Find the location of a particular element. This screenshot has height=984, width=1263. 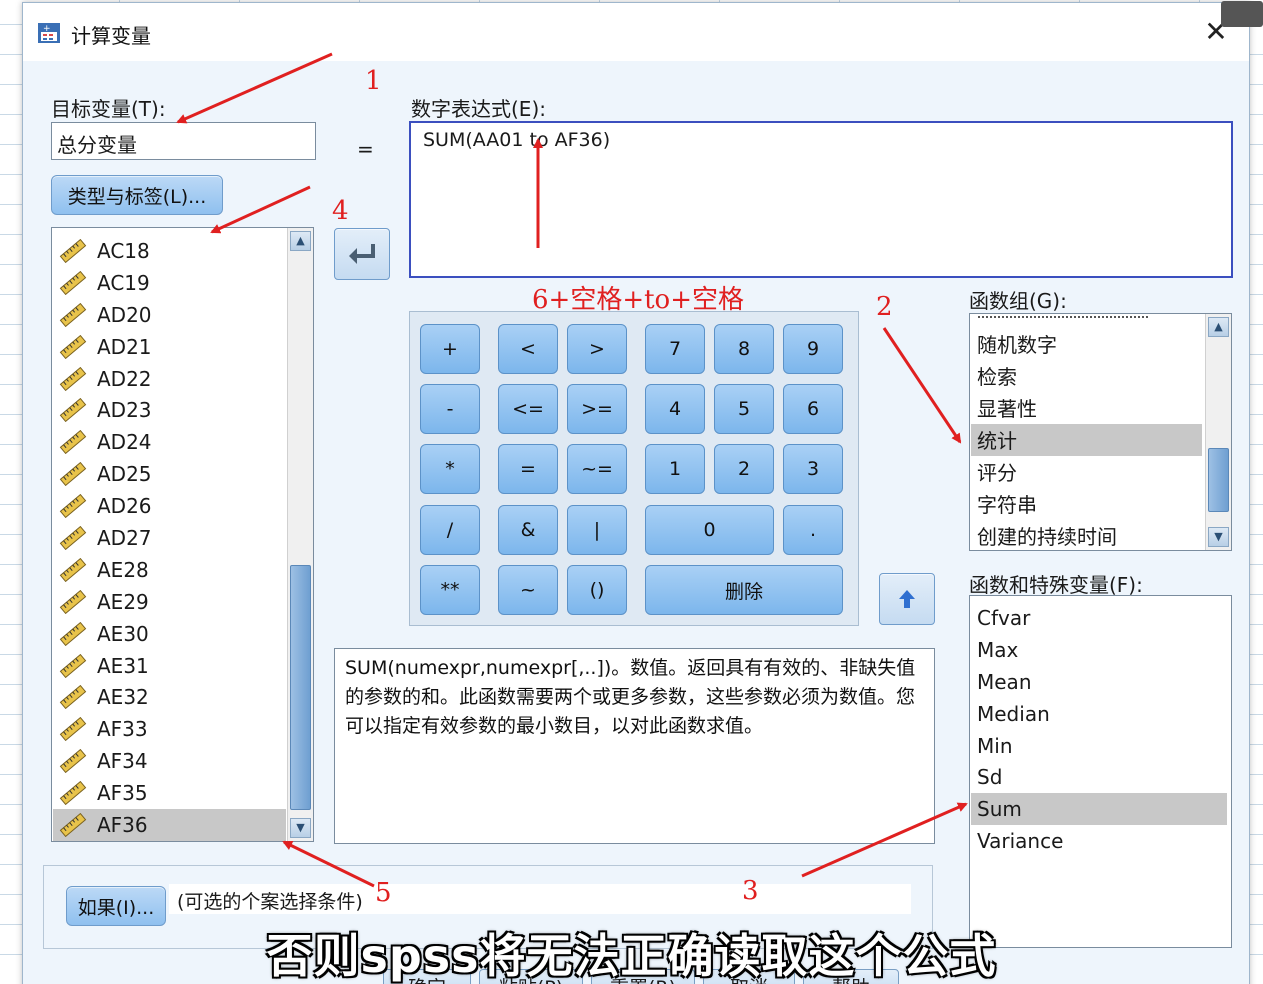

return-arrow-icon is located at coordinates (362, 254).